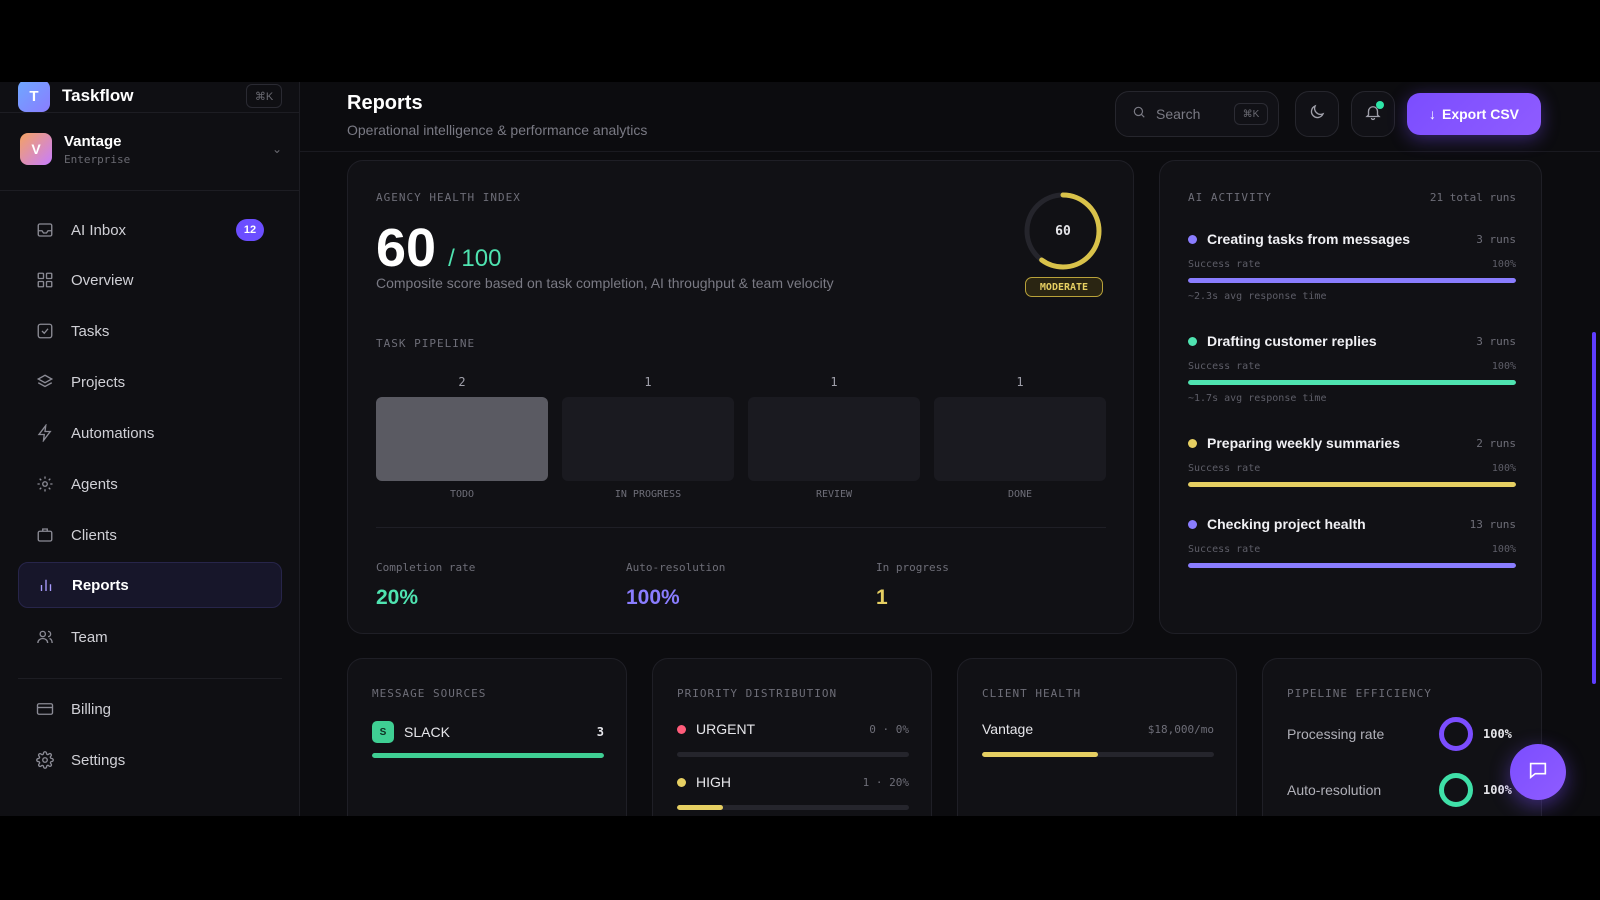 The height and width of the screenshot is (900, 1600). Describe the element at coordinates (793, 754) in the screenshot. I see `priority-share-bar` at that location.